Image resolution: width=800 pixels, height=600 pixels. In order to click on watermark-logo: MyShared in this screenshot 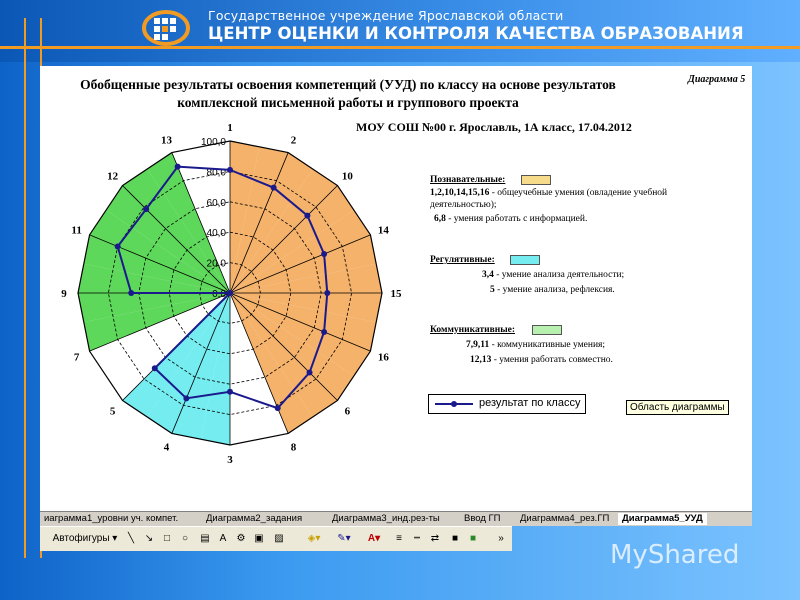, I will do `click(675, 555)`.